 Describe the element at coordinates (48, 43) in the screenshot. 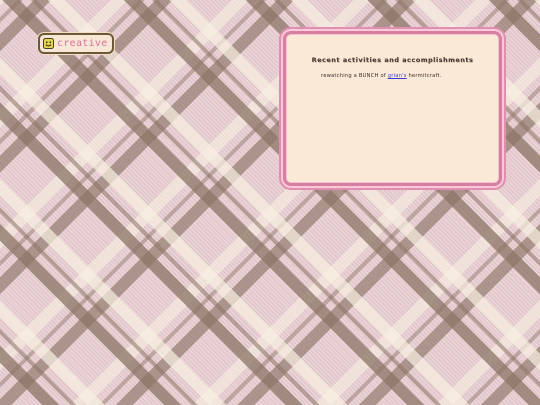

I see `smiley-icon` at that location.